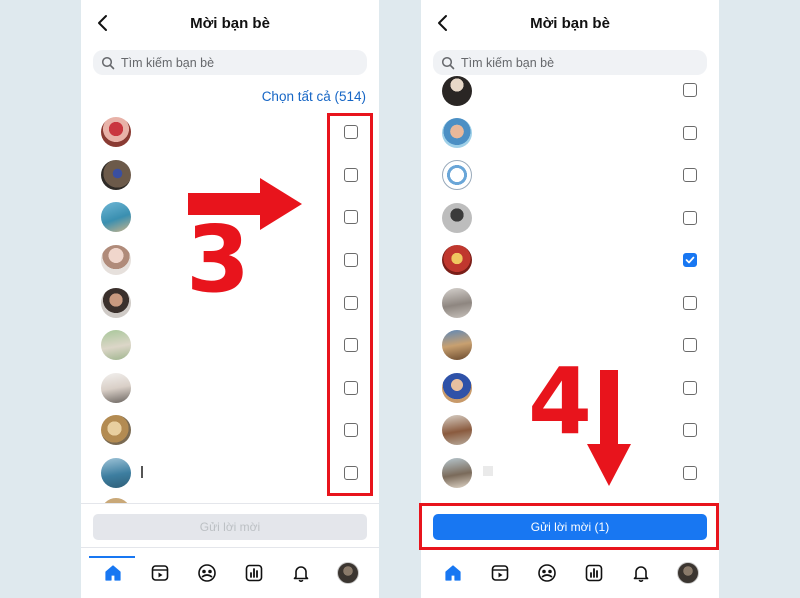  I want to click on avatar-g, so click(457, 345).